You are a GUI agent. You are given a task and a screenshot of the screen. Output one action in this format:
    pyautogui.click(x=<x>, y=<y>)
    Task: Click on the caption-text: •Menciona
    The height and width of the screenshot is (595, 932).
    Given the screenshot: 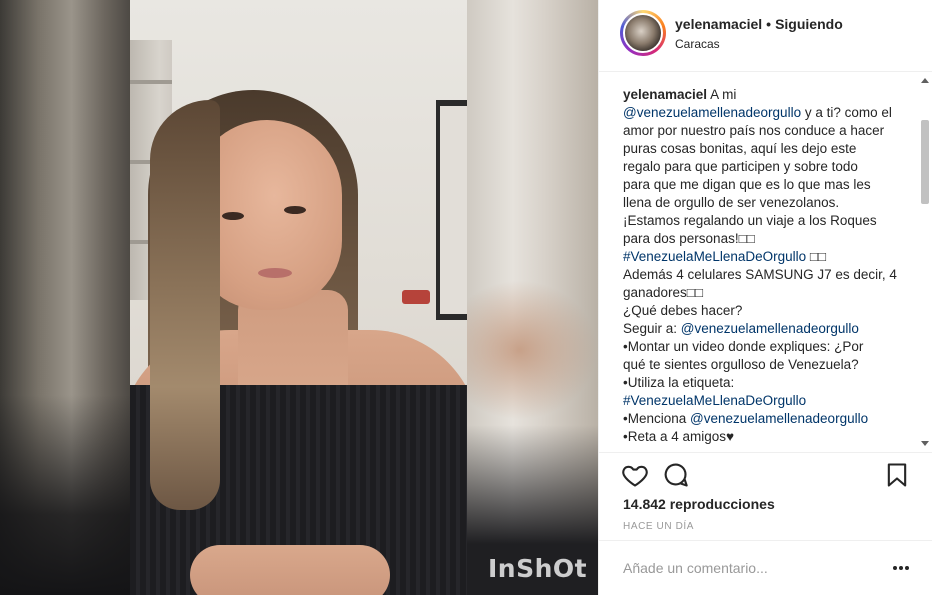 What is the action you would take?
    pyautogui.click(x=657, y=418)
    